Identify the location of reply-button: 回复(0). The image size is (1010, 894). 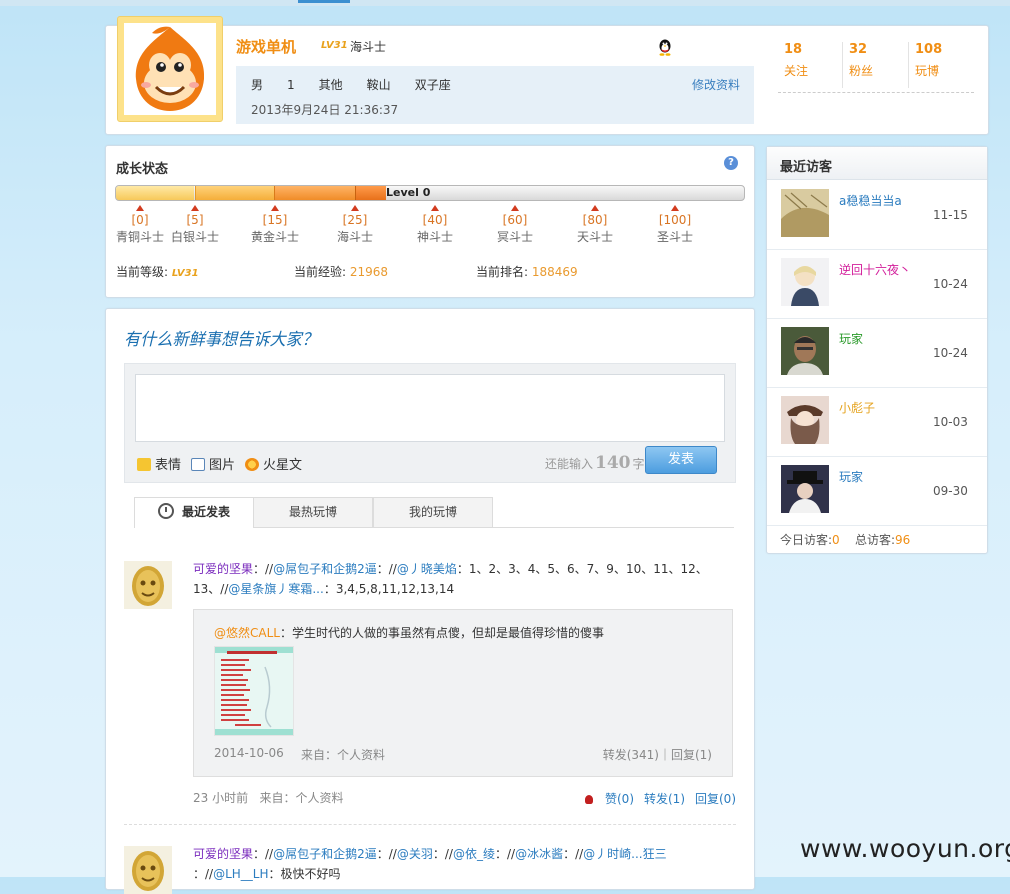
(715, 799).